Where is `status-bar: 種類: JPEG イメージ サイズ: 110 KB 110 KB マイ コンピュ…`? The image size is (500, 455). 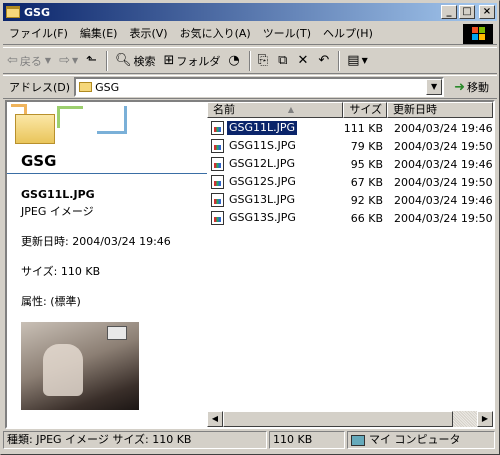
status-bar: 種類: JPEG イメージ サイズ: 110 KB 110 KB マイ コンピュ… is located at coordinates (250, 441).